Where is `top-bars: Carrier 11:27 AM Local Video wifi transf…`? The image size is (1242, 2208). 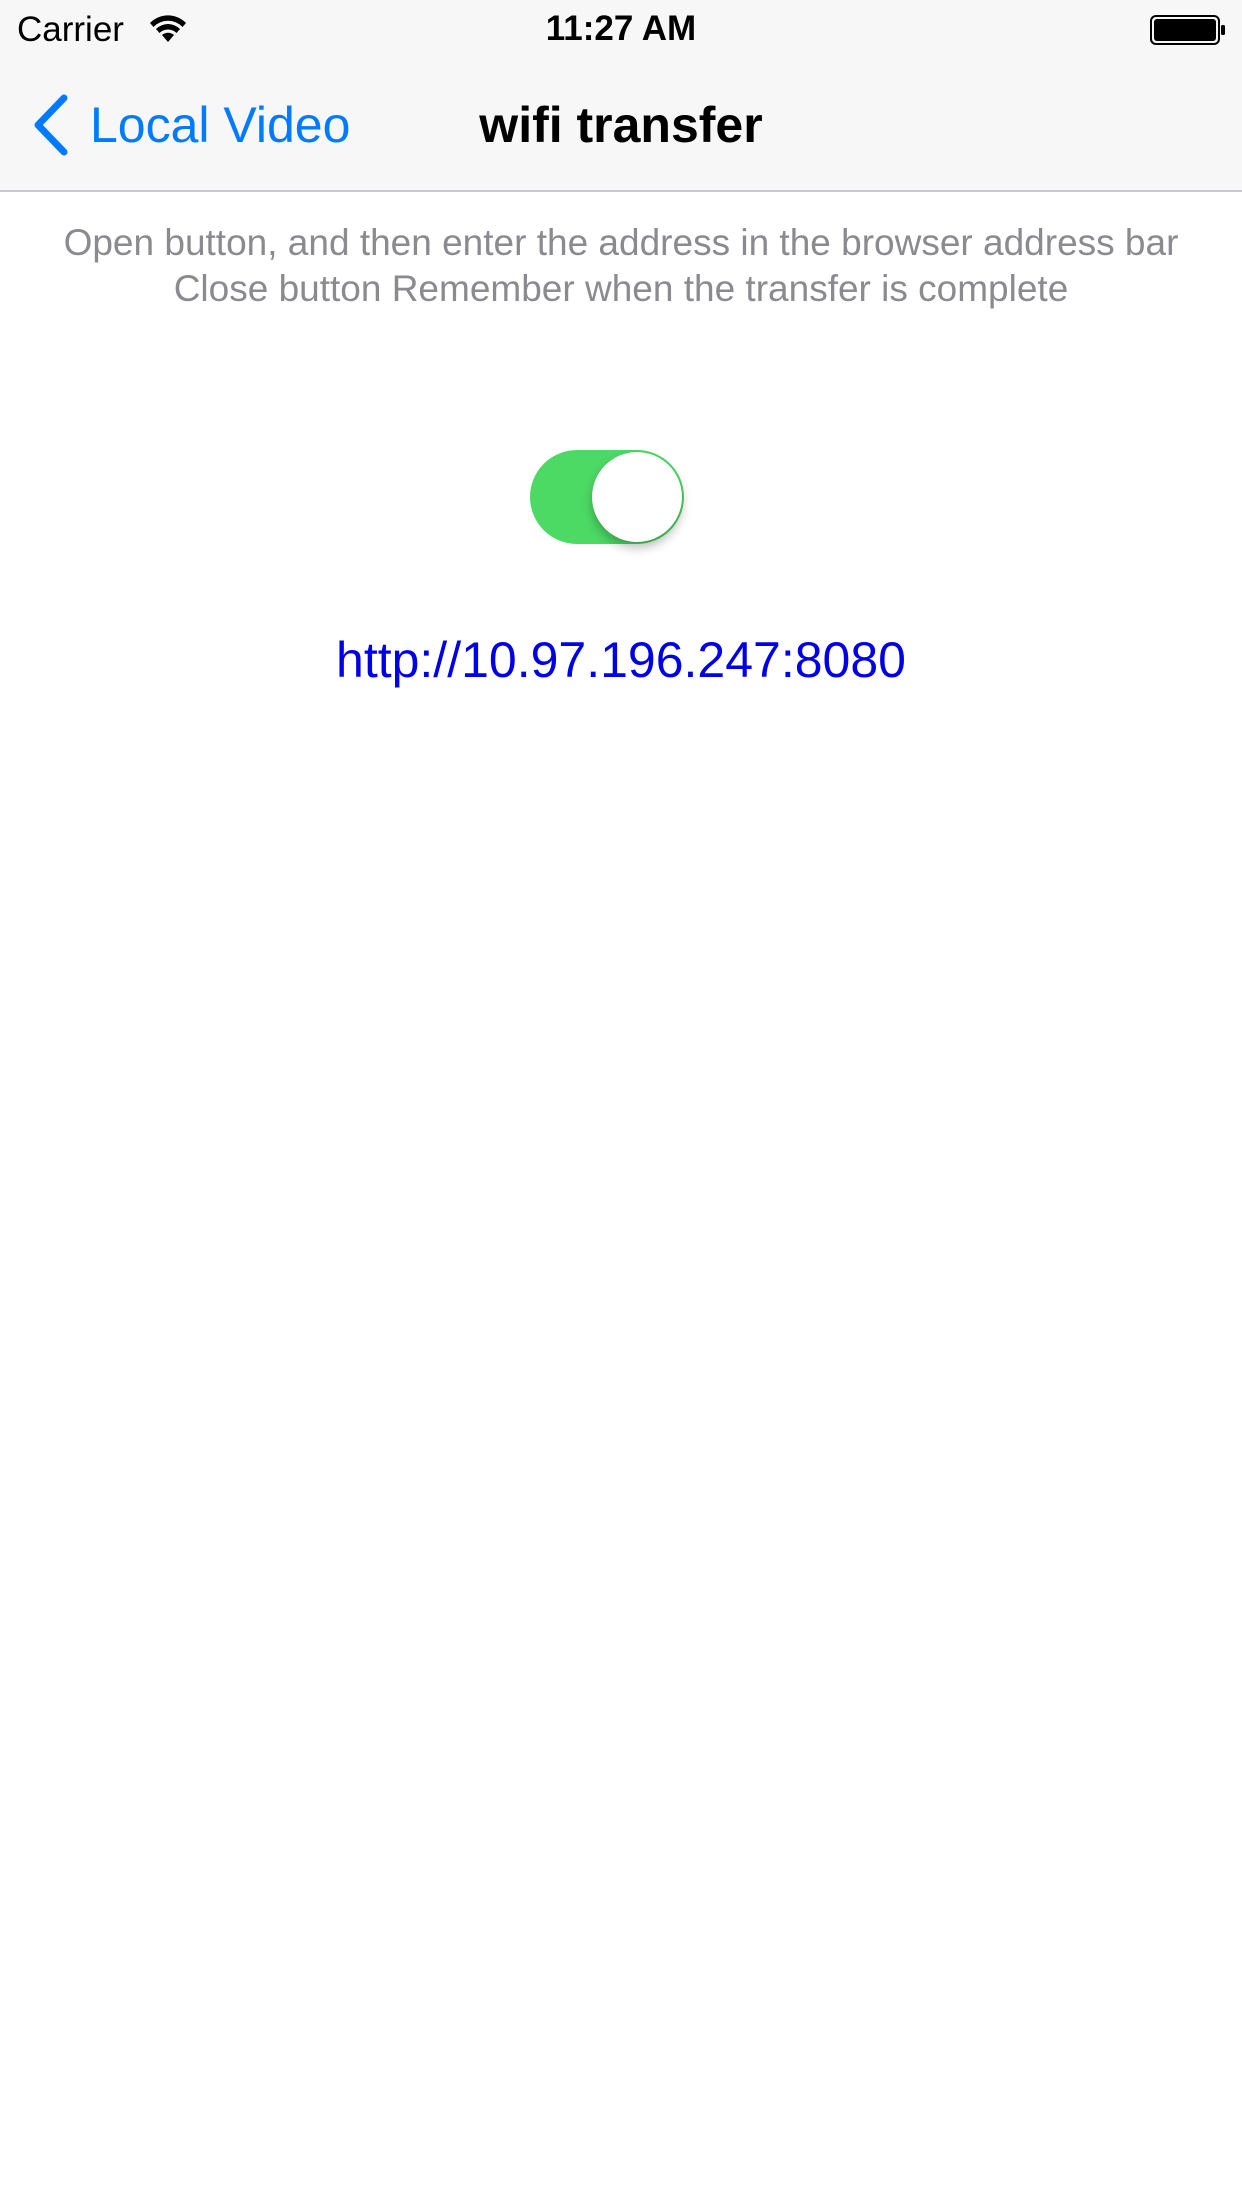
top-bars: Carrier 11:27 AM Local Video wifi transf… is located at coordinates (621, 96).